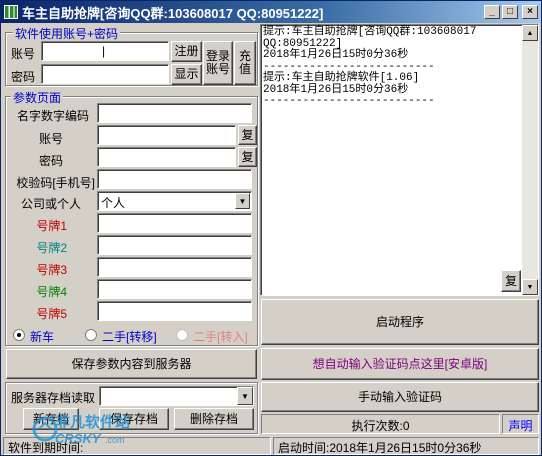 This screenshot has width=542, height=456. I want to click on exec-count-display: 执行次数:0, so click(380, 424).